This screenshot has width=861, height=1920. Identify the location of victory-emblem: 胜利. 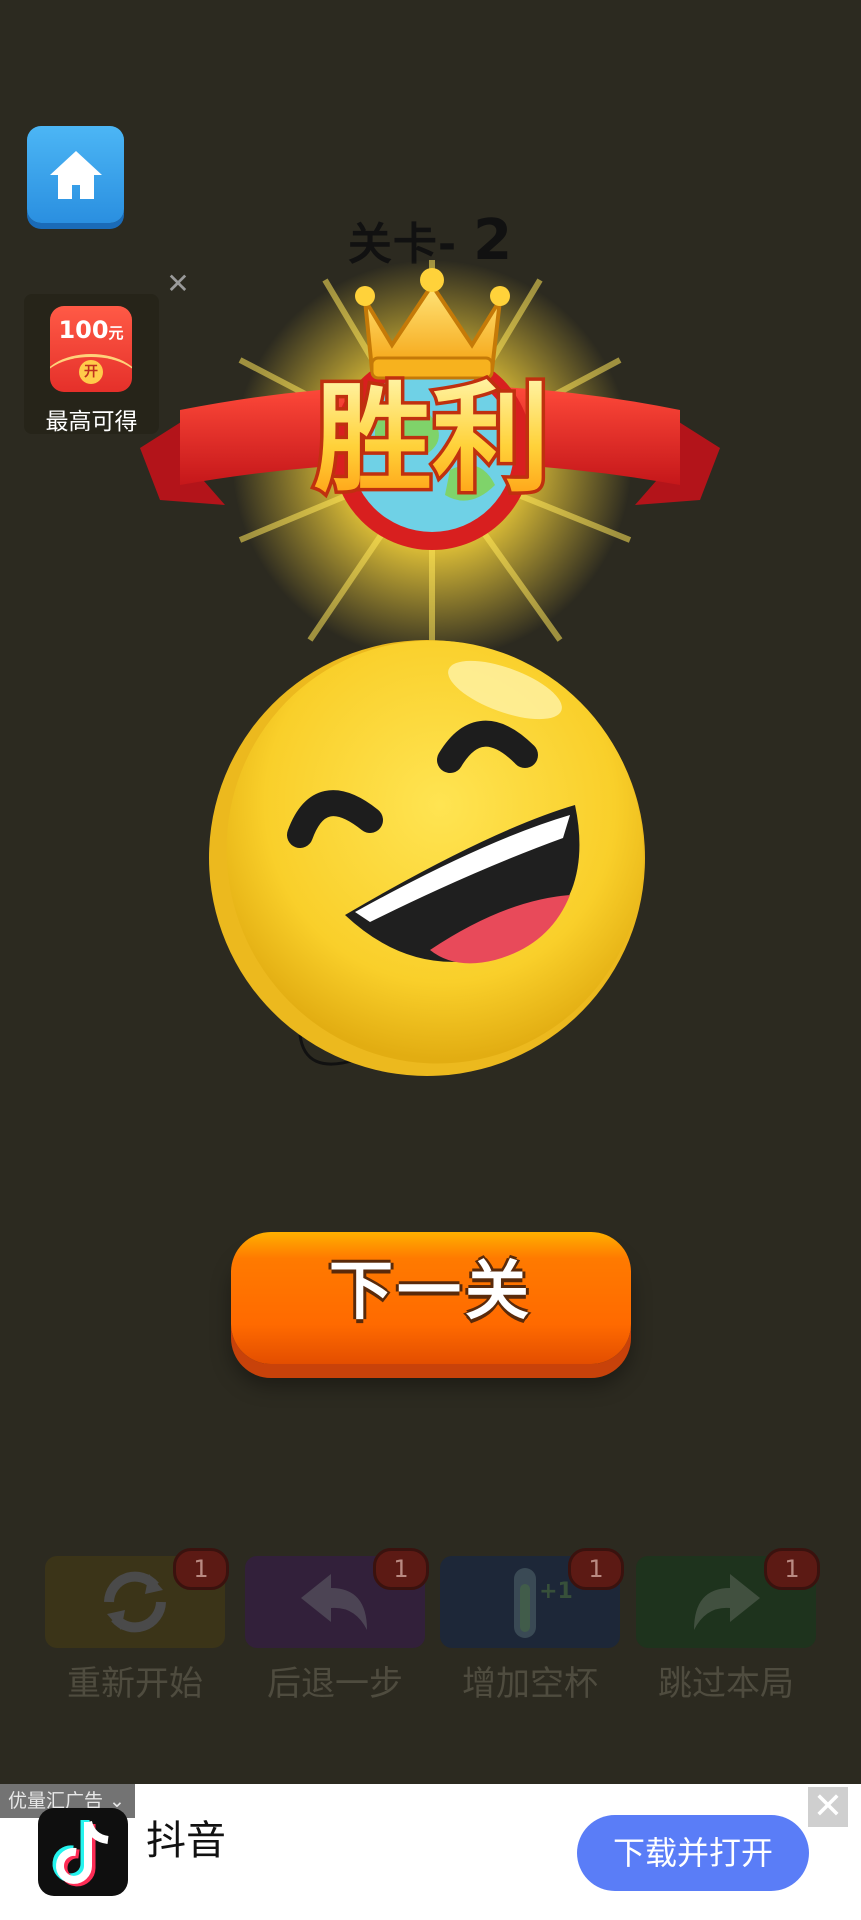
(430, 460).